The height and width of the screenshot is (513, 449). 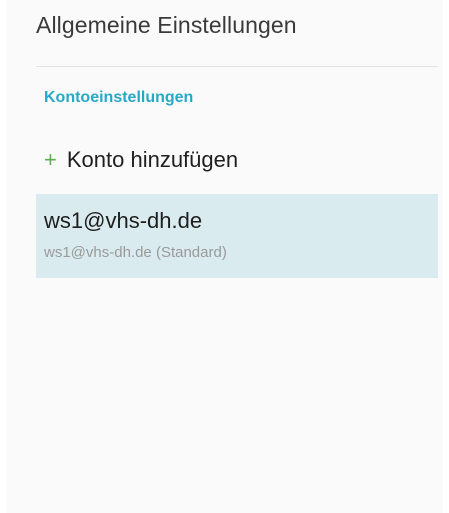 What do you see at coordinates (135, 252) in the screenshot?
I see `account-subtitle: ws1@vhs-dh.de (Standard)` at bounding box center [135, 252].